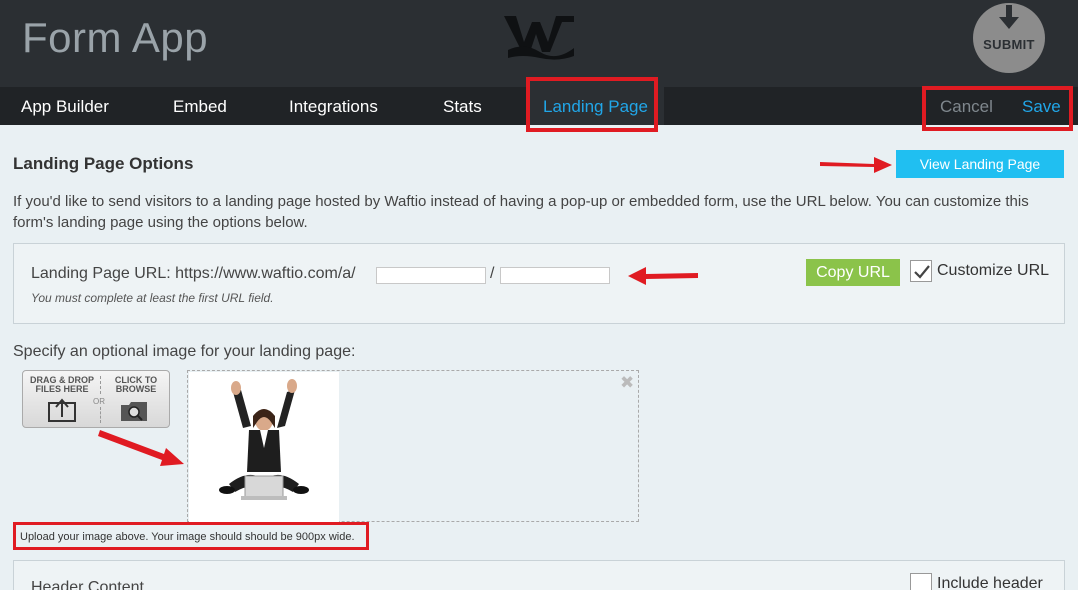  I want to click on browse-folder-icon, so click(134, 411).